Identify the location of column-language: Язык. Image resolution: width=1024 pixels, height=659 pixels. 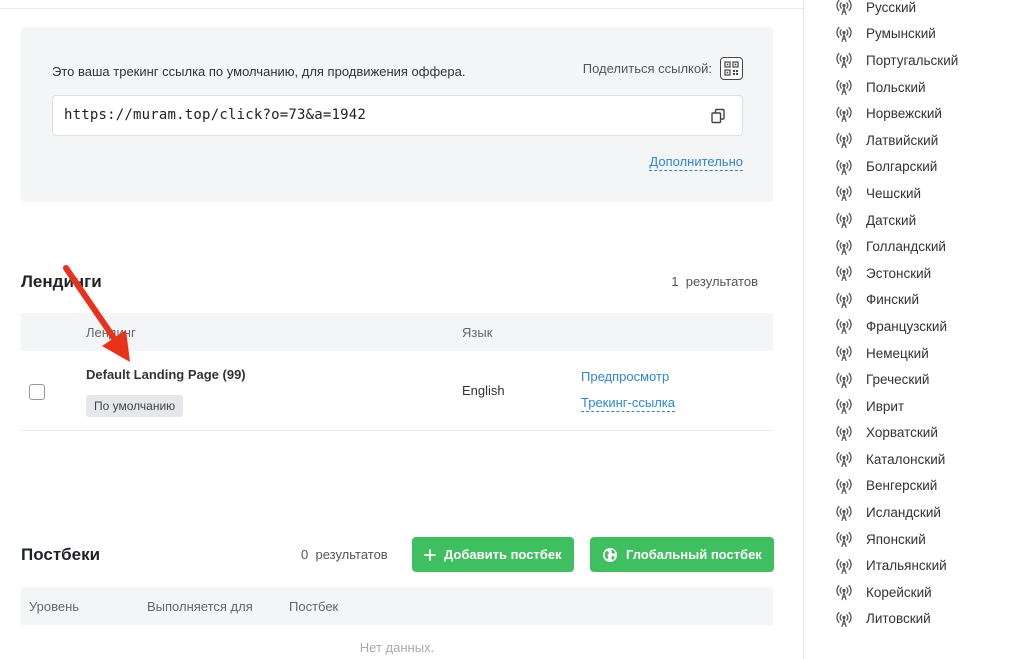
(477, 332).